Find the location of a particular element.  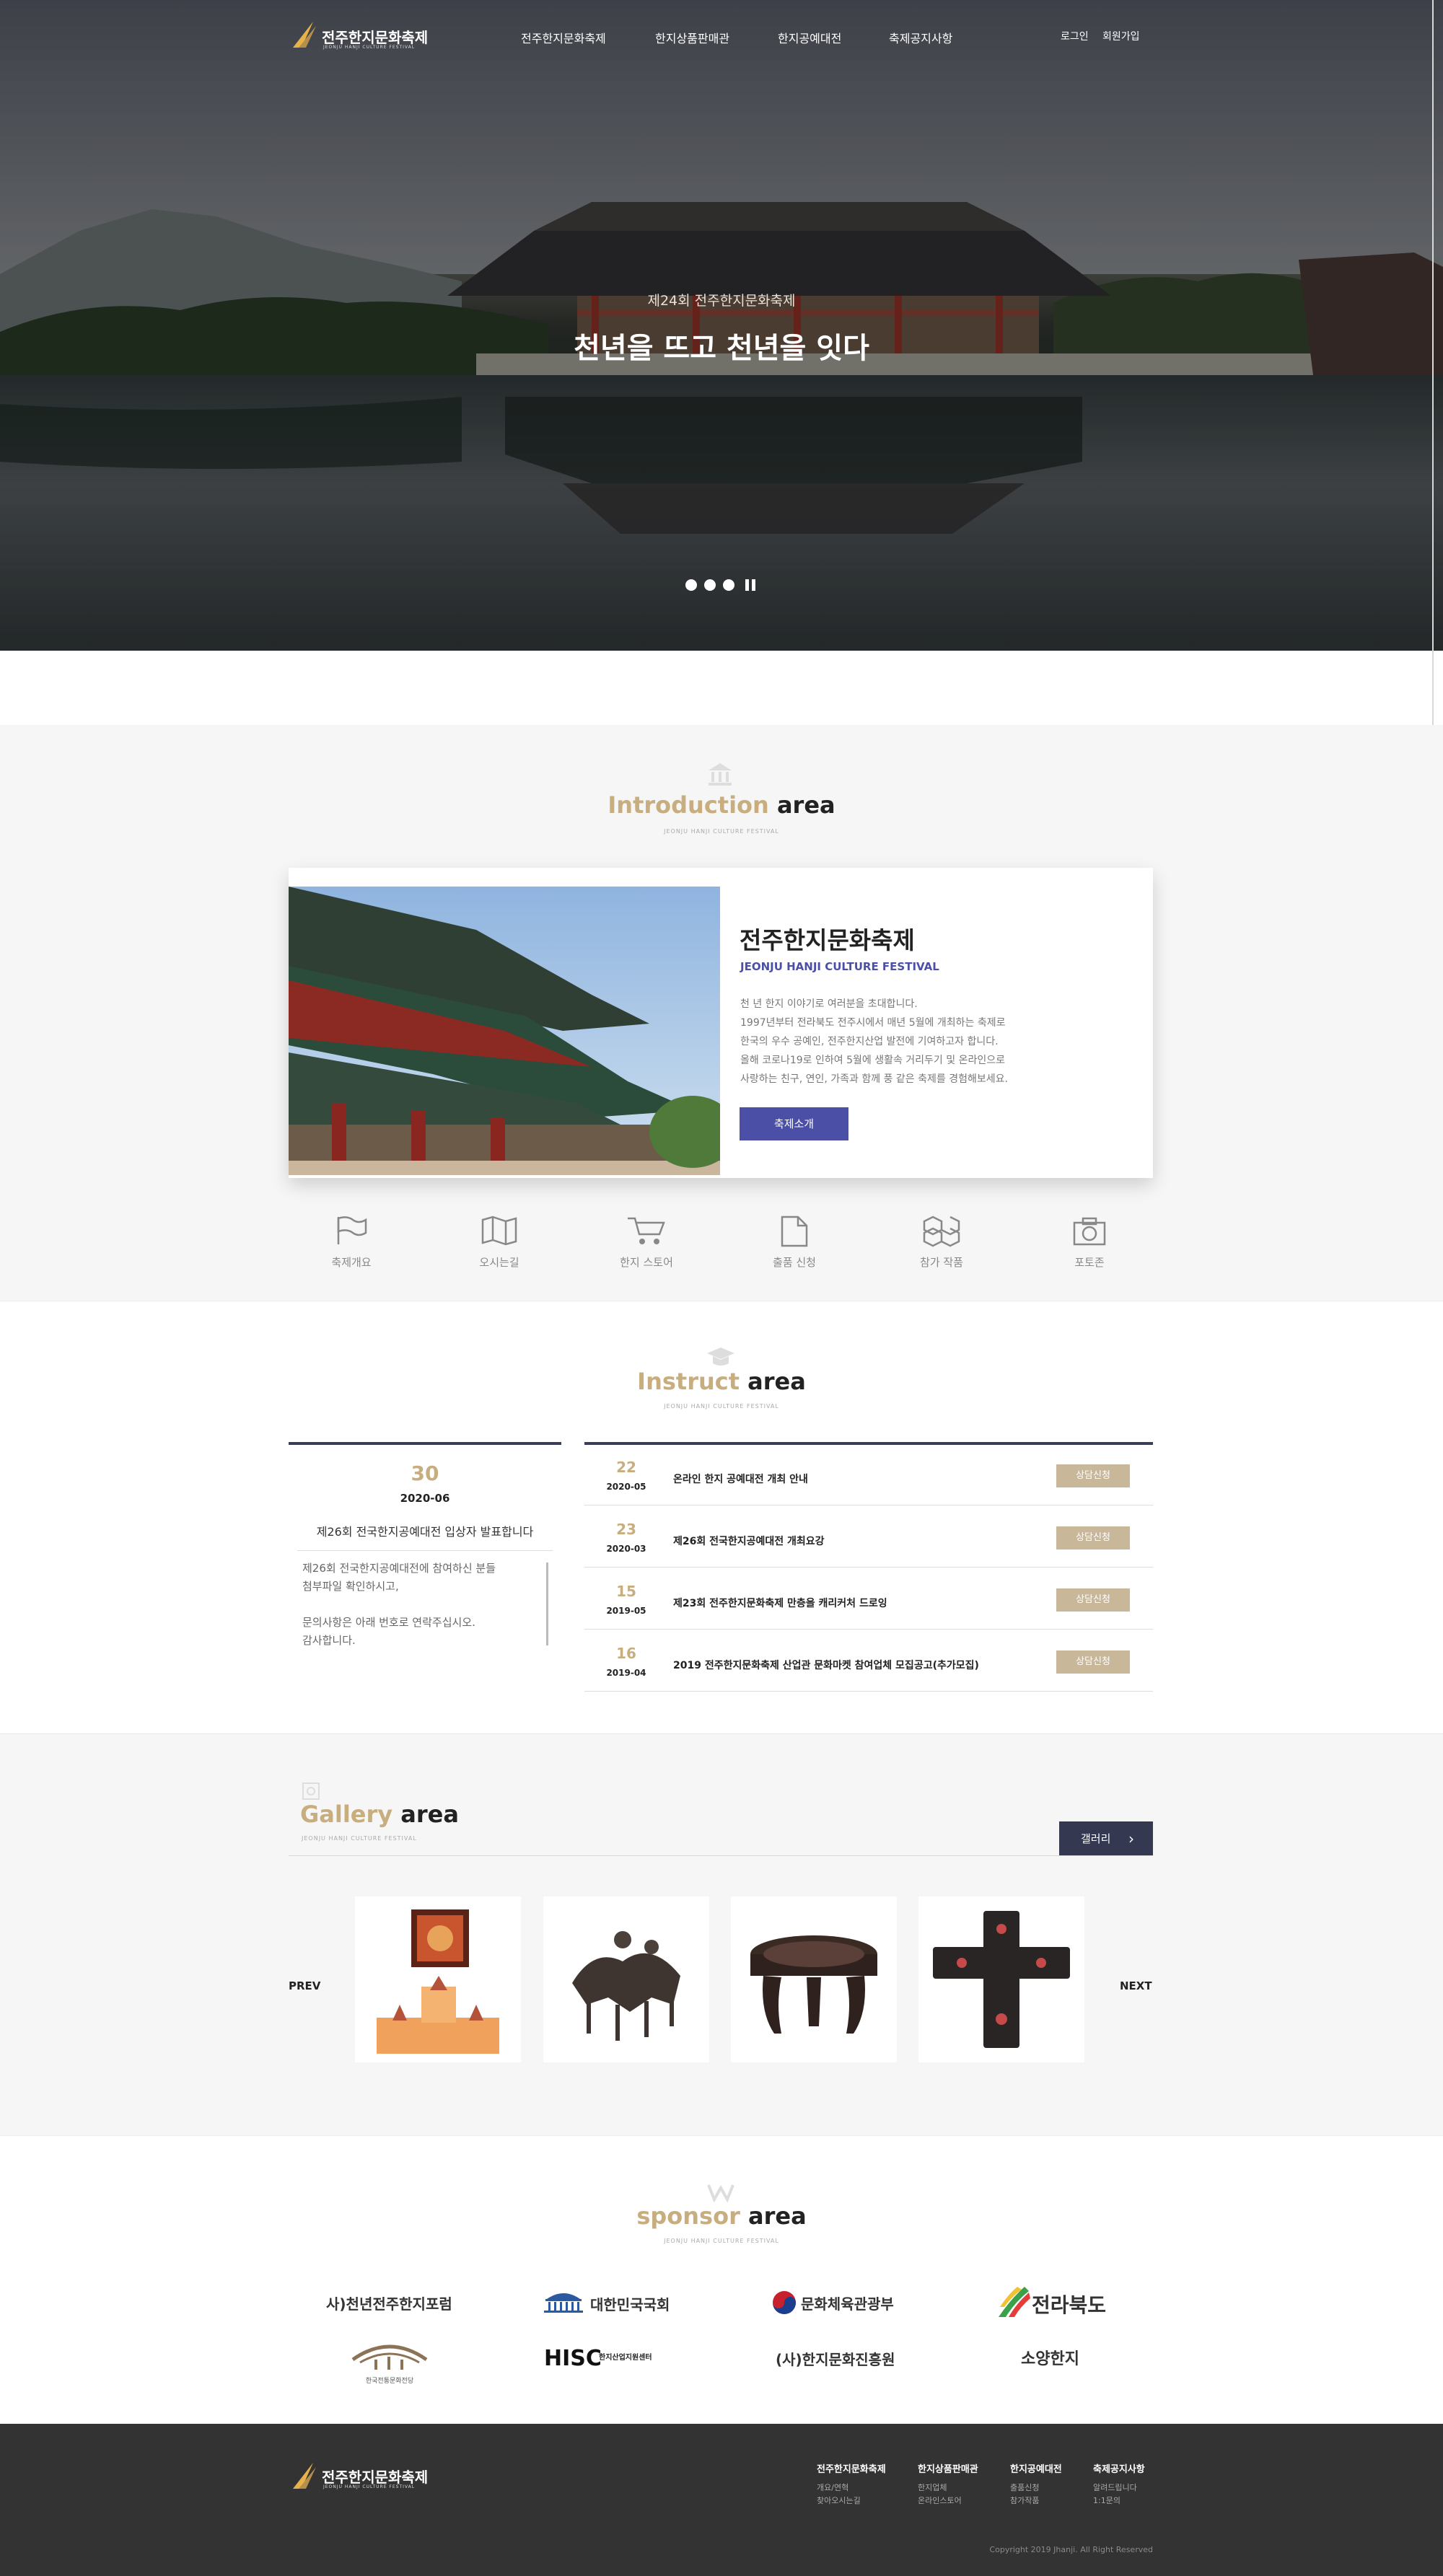

footer-col3-link1: 출품신청 is located at coordinates (1024, 2487).